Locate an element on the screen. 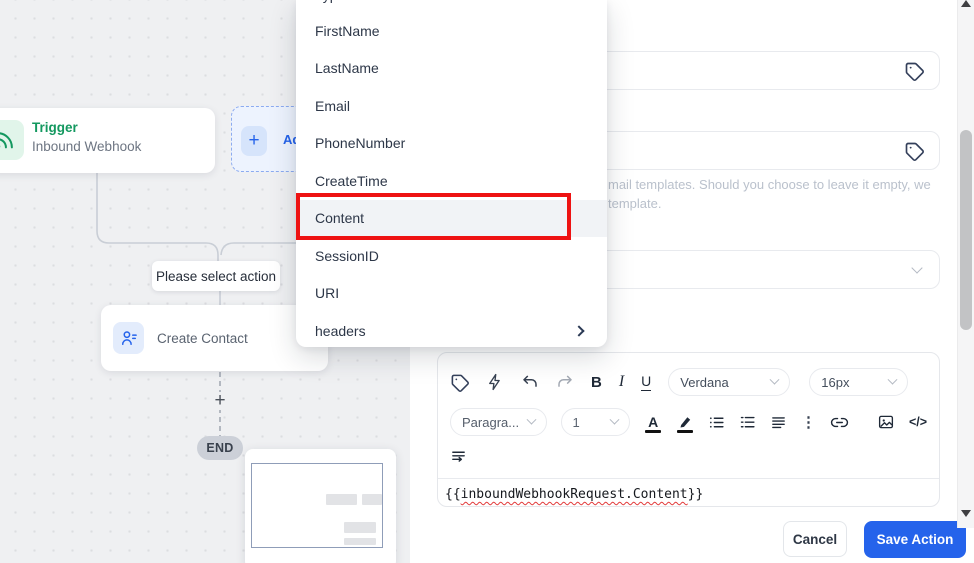 The width and height of the screenshot is (974, 563). brace-close: }} is located at coordinates (695, 494).